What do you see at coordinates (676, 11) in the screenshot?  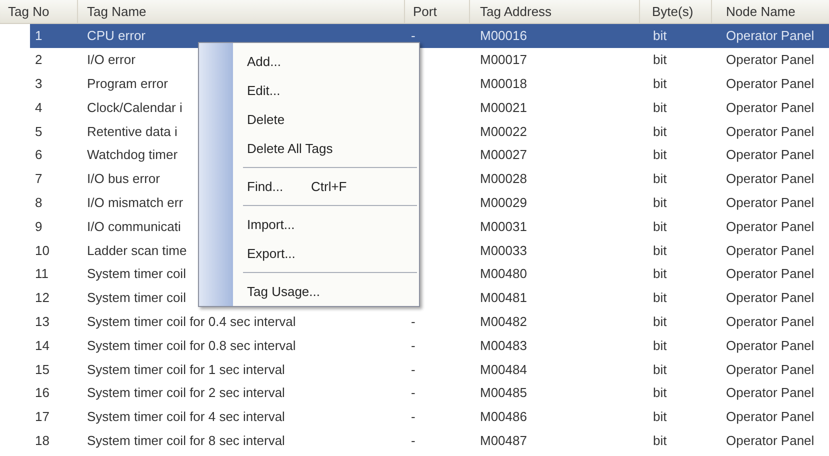 I see `column-header: Byte(s)` at bounding box center [676, 11].